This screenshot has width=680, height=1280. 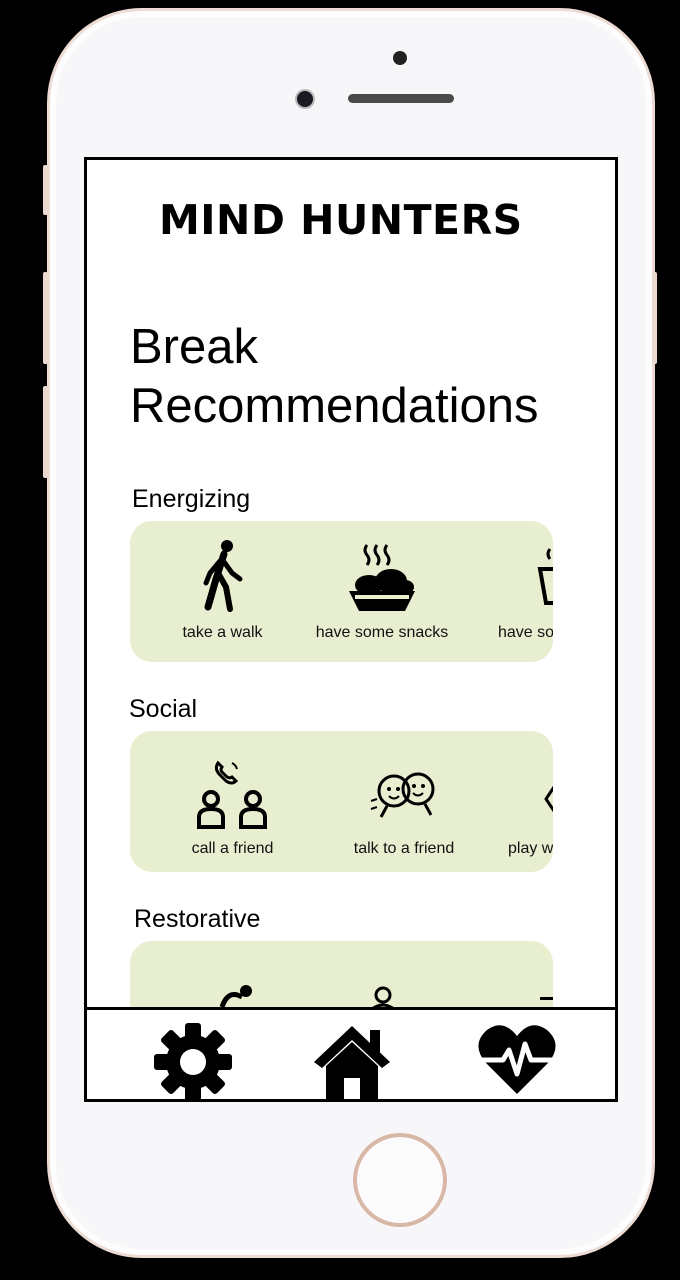 What do you see at coordinates (545, 576) in the screenshot?
I see `tea-cup-icon` at bounding box center [545, 576].